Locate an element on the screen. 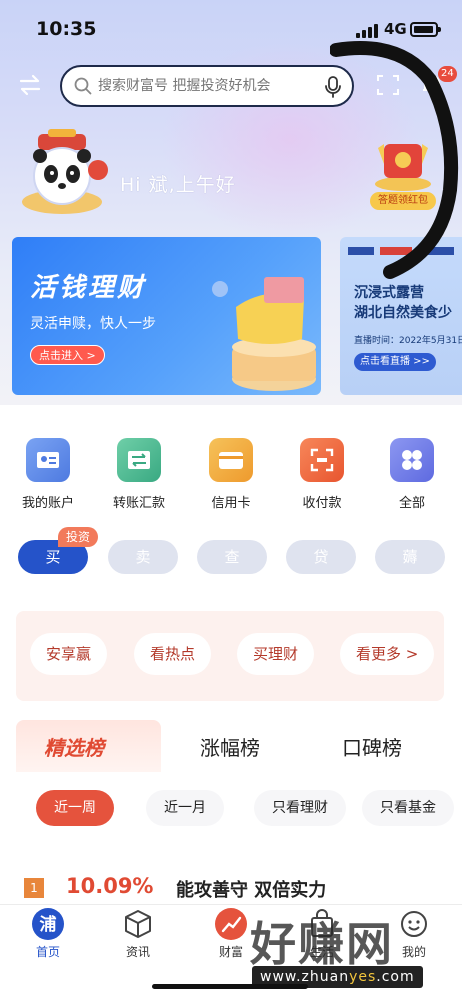 This screenshot has width=462, height=1000. panda-avatar is located at coordinates (65, 174).